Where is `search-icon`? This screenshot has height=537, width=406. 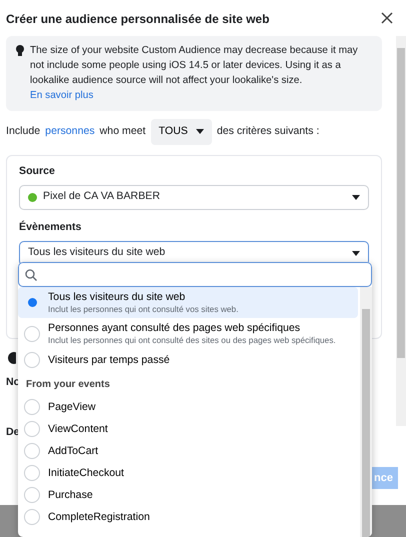 search-icon is located at coordinates (31, 274).